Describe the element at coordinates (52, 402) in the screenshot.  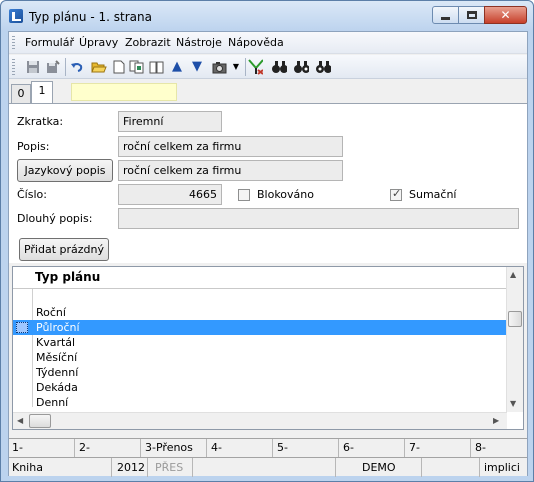
I see `row-label: Denní` at that location.